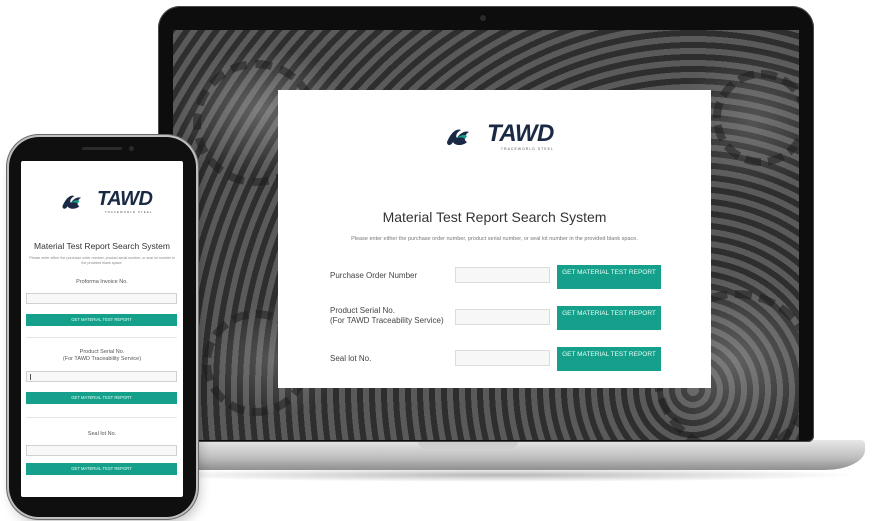 Image resolution: width=883 pixels, height=521 pixels. I want to click on webcam-icon, so click(483, 18).